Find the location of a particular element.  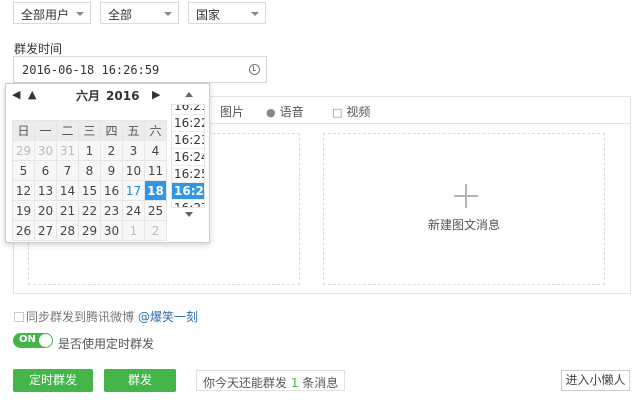

calendar-week: 12 13 14 15 16 17 18 is located at coordinates (89, 190).